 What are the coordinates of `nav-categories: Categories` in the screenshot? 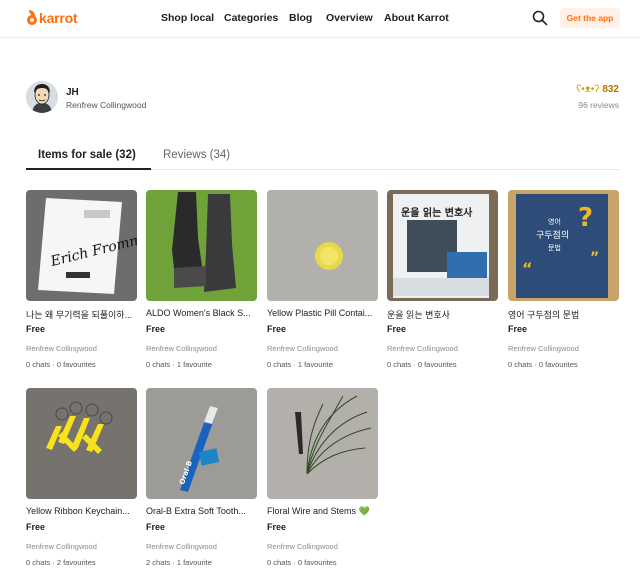 It's located at (251, 18).